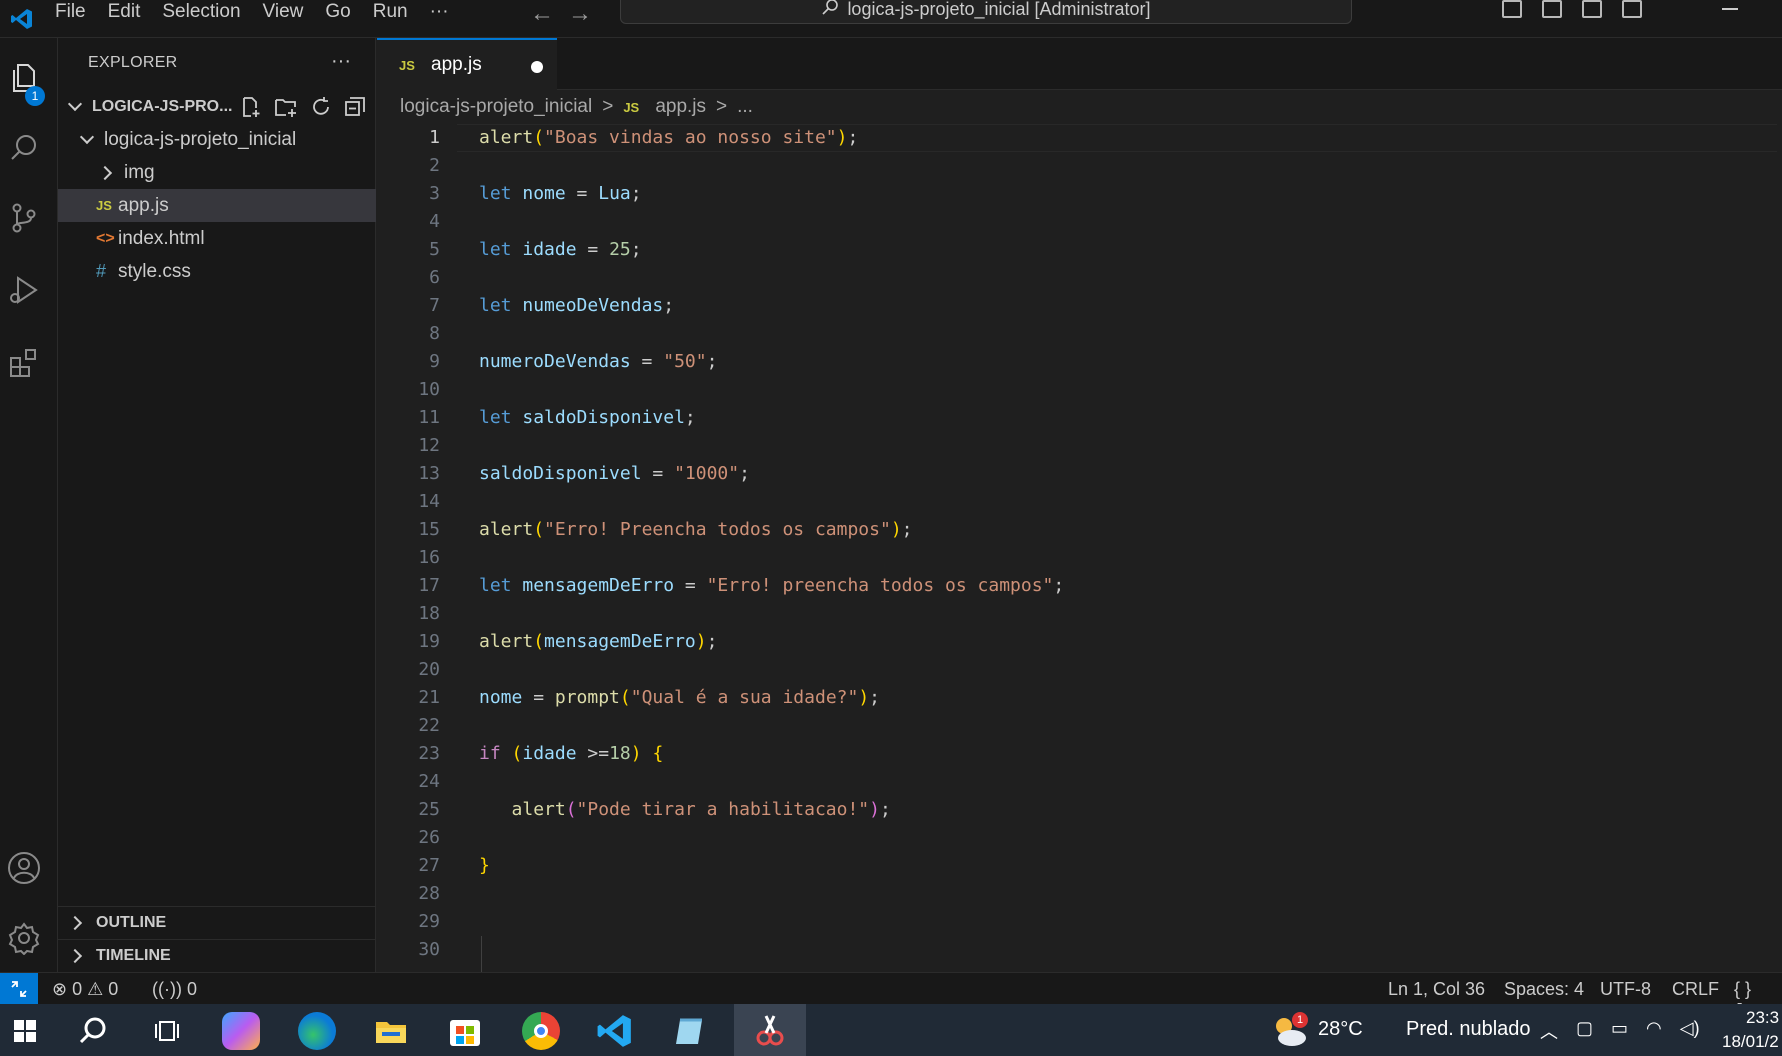  I want to click on menu-edit: Edit, so click(124, 12).